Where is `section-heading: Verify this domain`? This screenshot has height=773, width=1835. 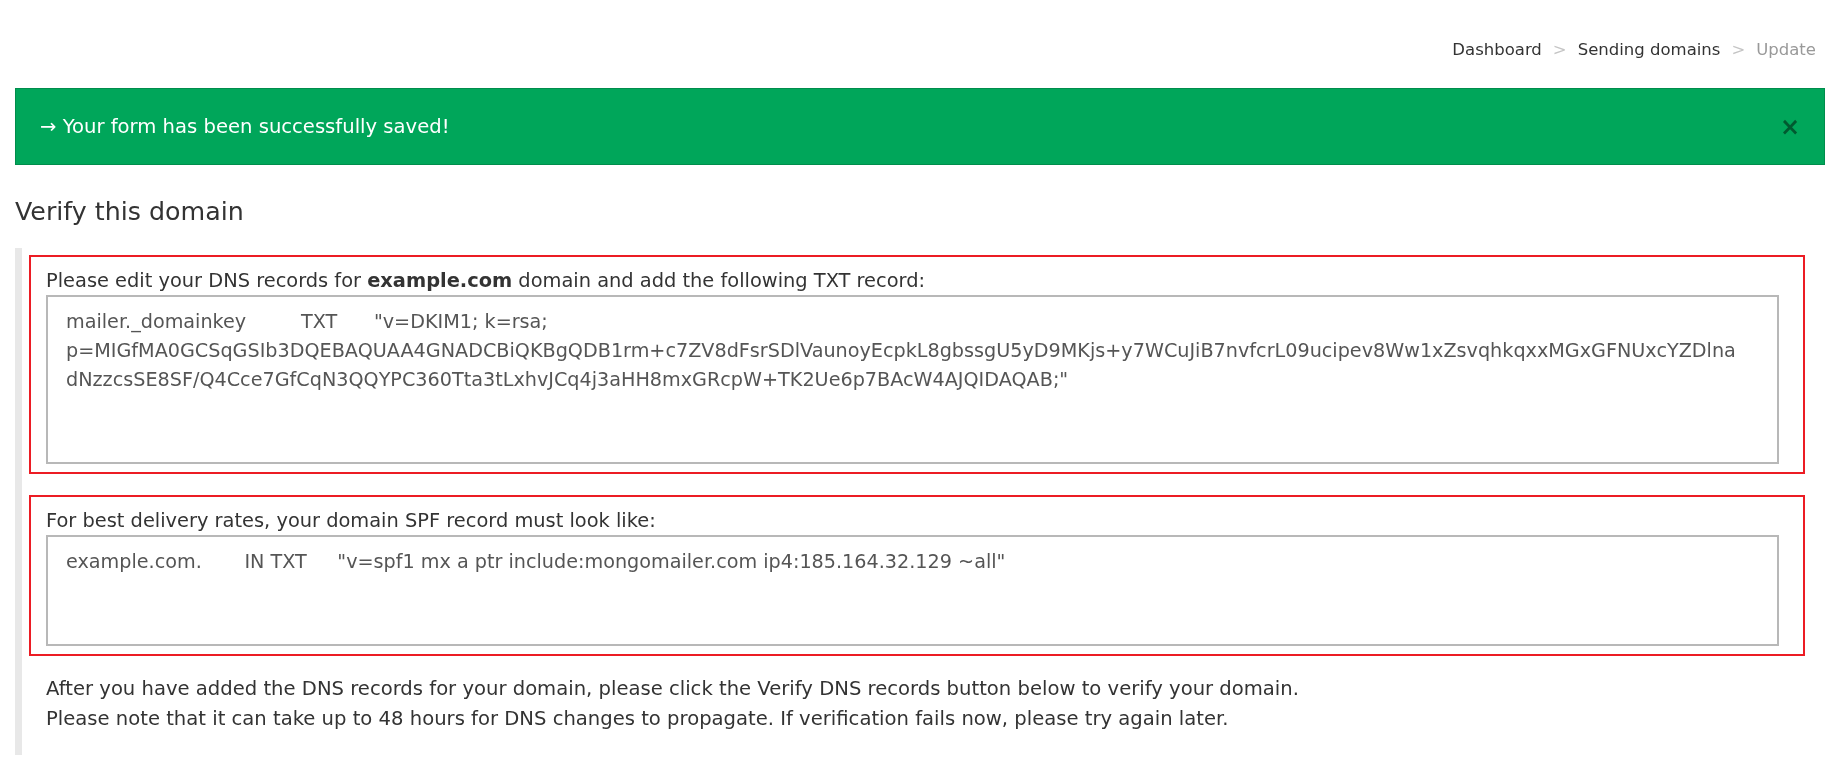
section-heading: Verify this domain is located at coordinates (130, 212).